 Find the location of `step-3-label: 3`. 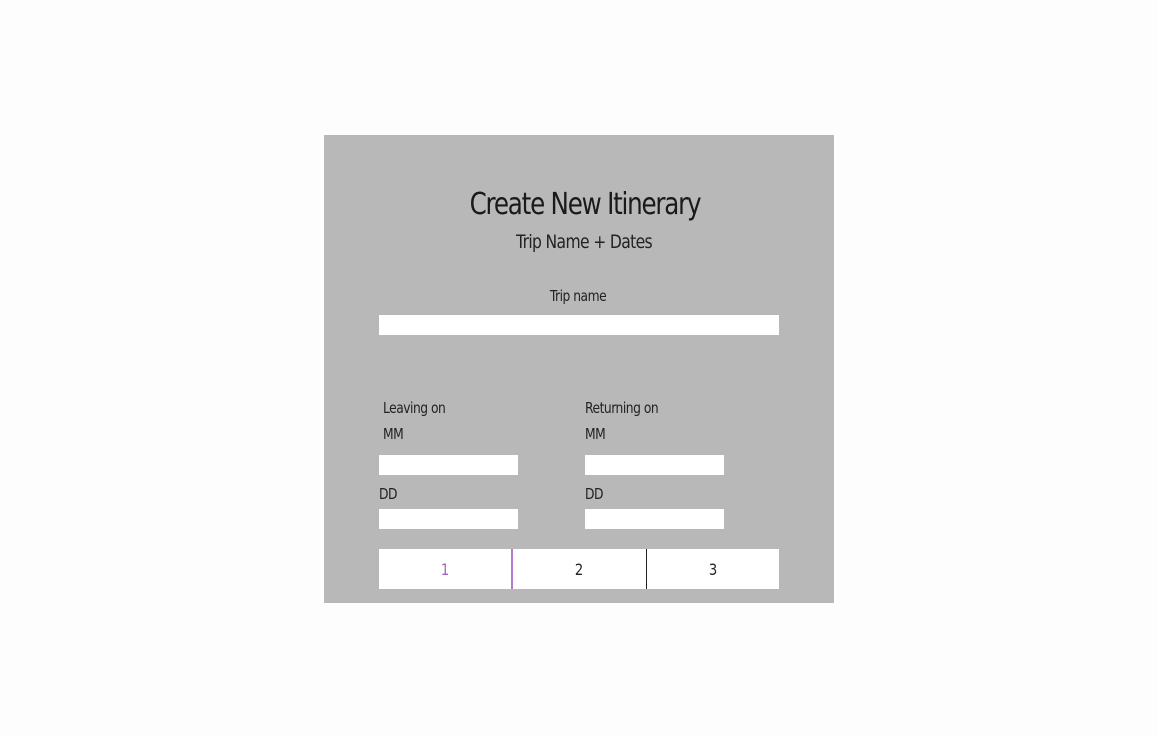

step-3-label: 3 is located at coordinates (712, 569).